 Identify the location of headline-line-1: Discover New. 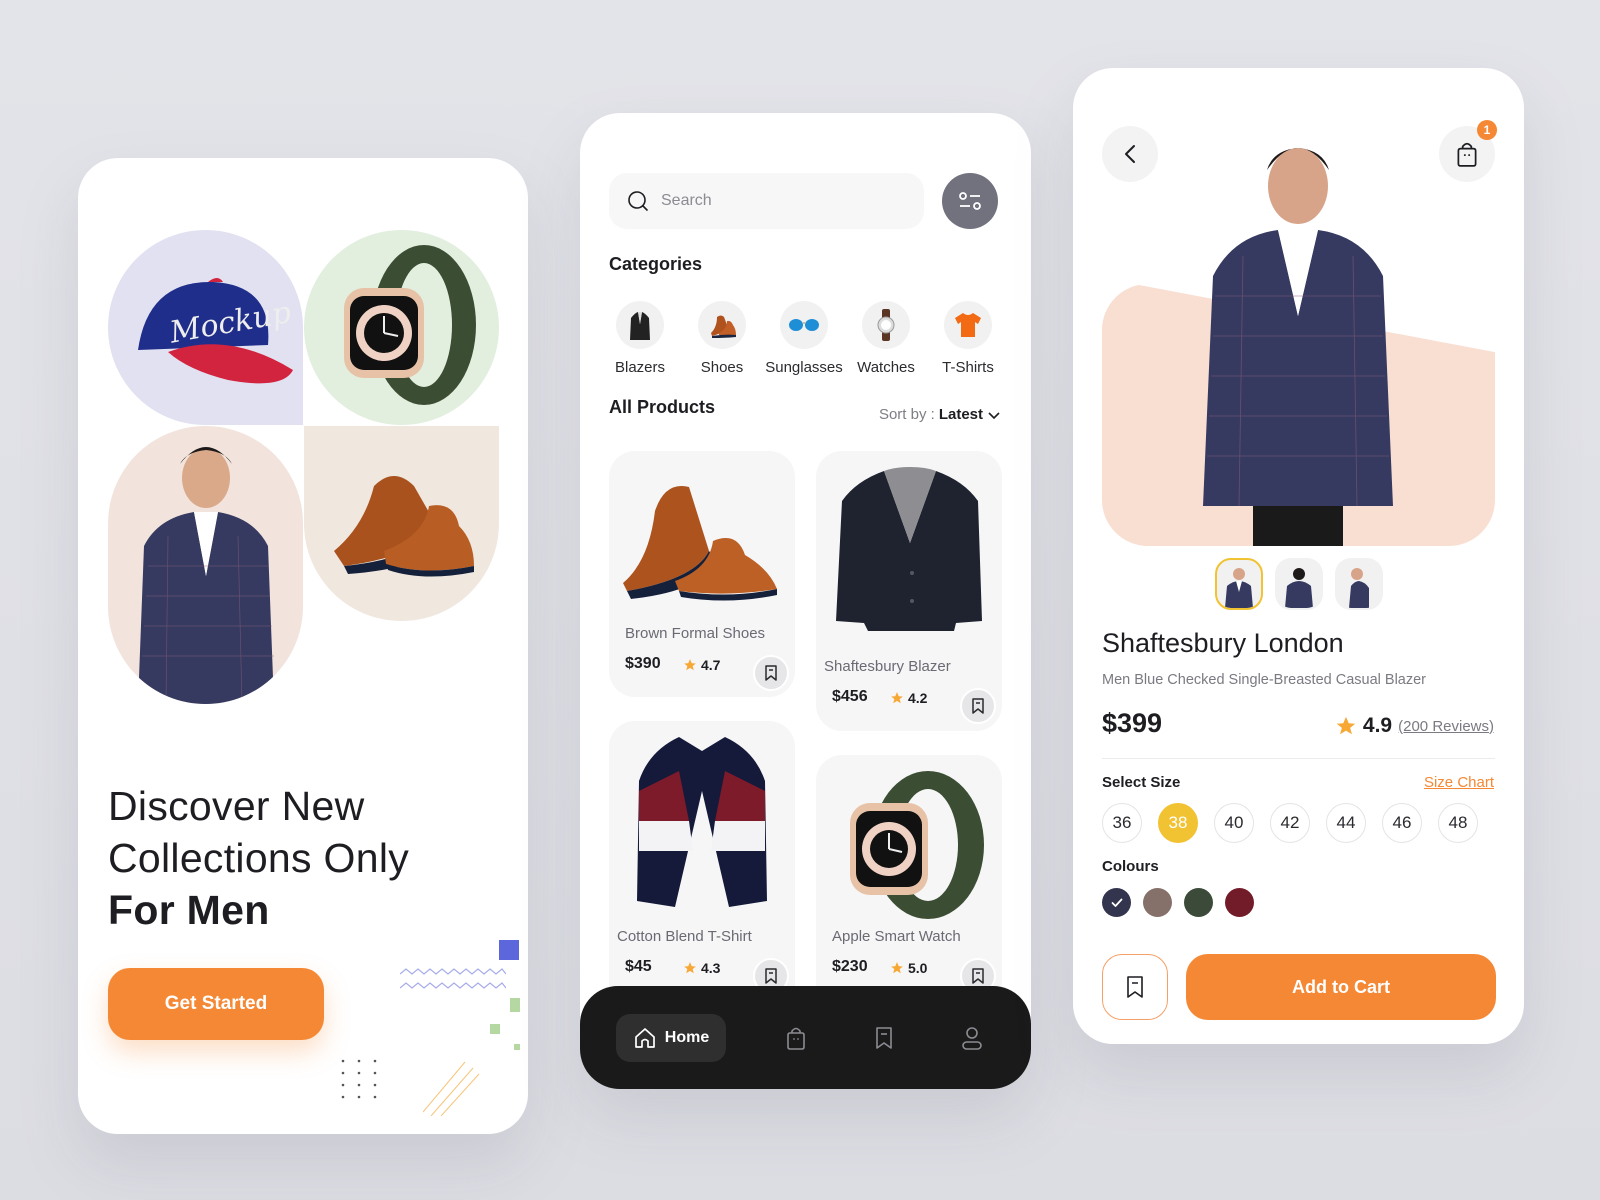
(236, 806).